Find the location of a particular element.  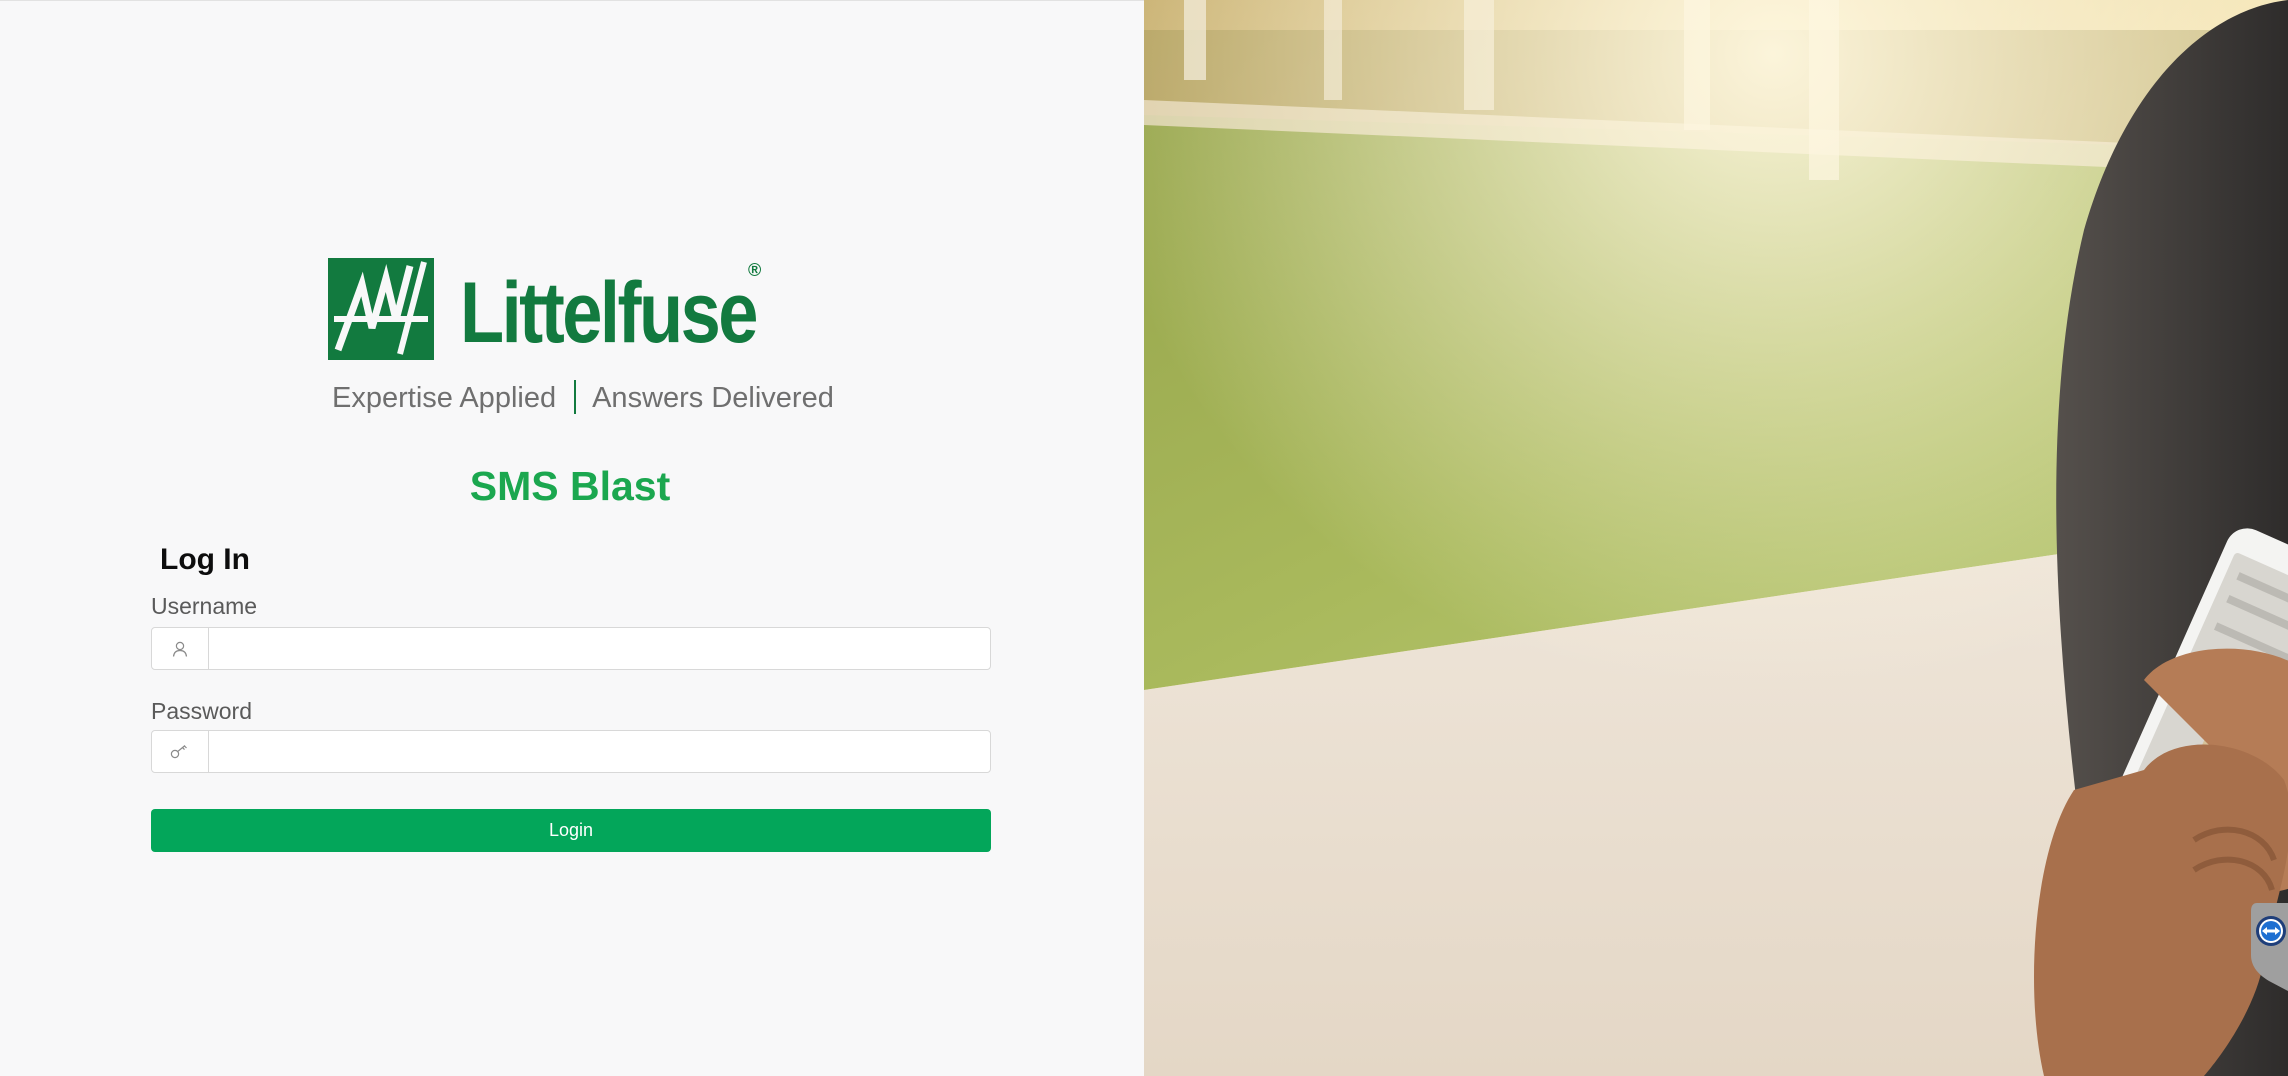

username-input-group is located at coordinates (571, 648).